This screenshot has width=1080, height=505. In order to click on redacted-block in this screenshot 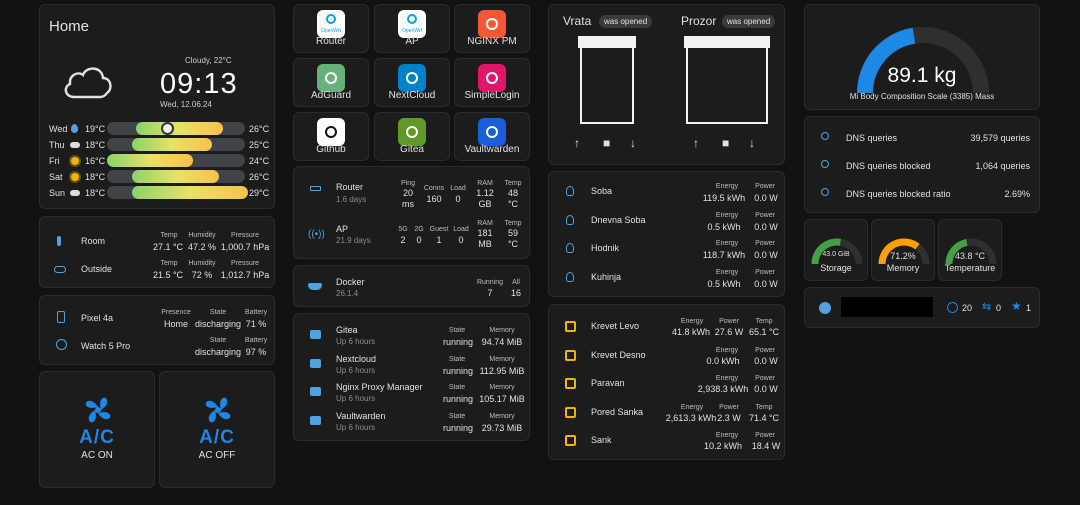, I will do `click(887, 307)`.